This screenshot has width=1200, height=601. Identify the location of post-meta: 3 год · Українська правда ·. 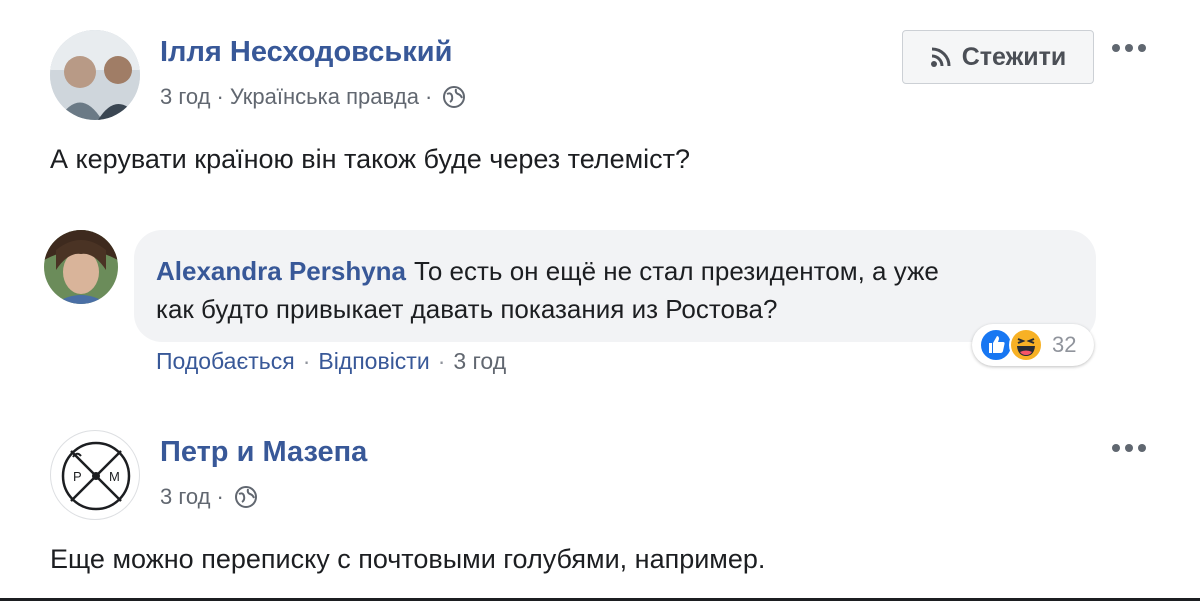
(313, 97).